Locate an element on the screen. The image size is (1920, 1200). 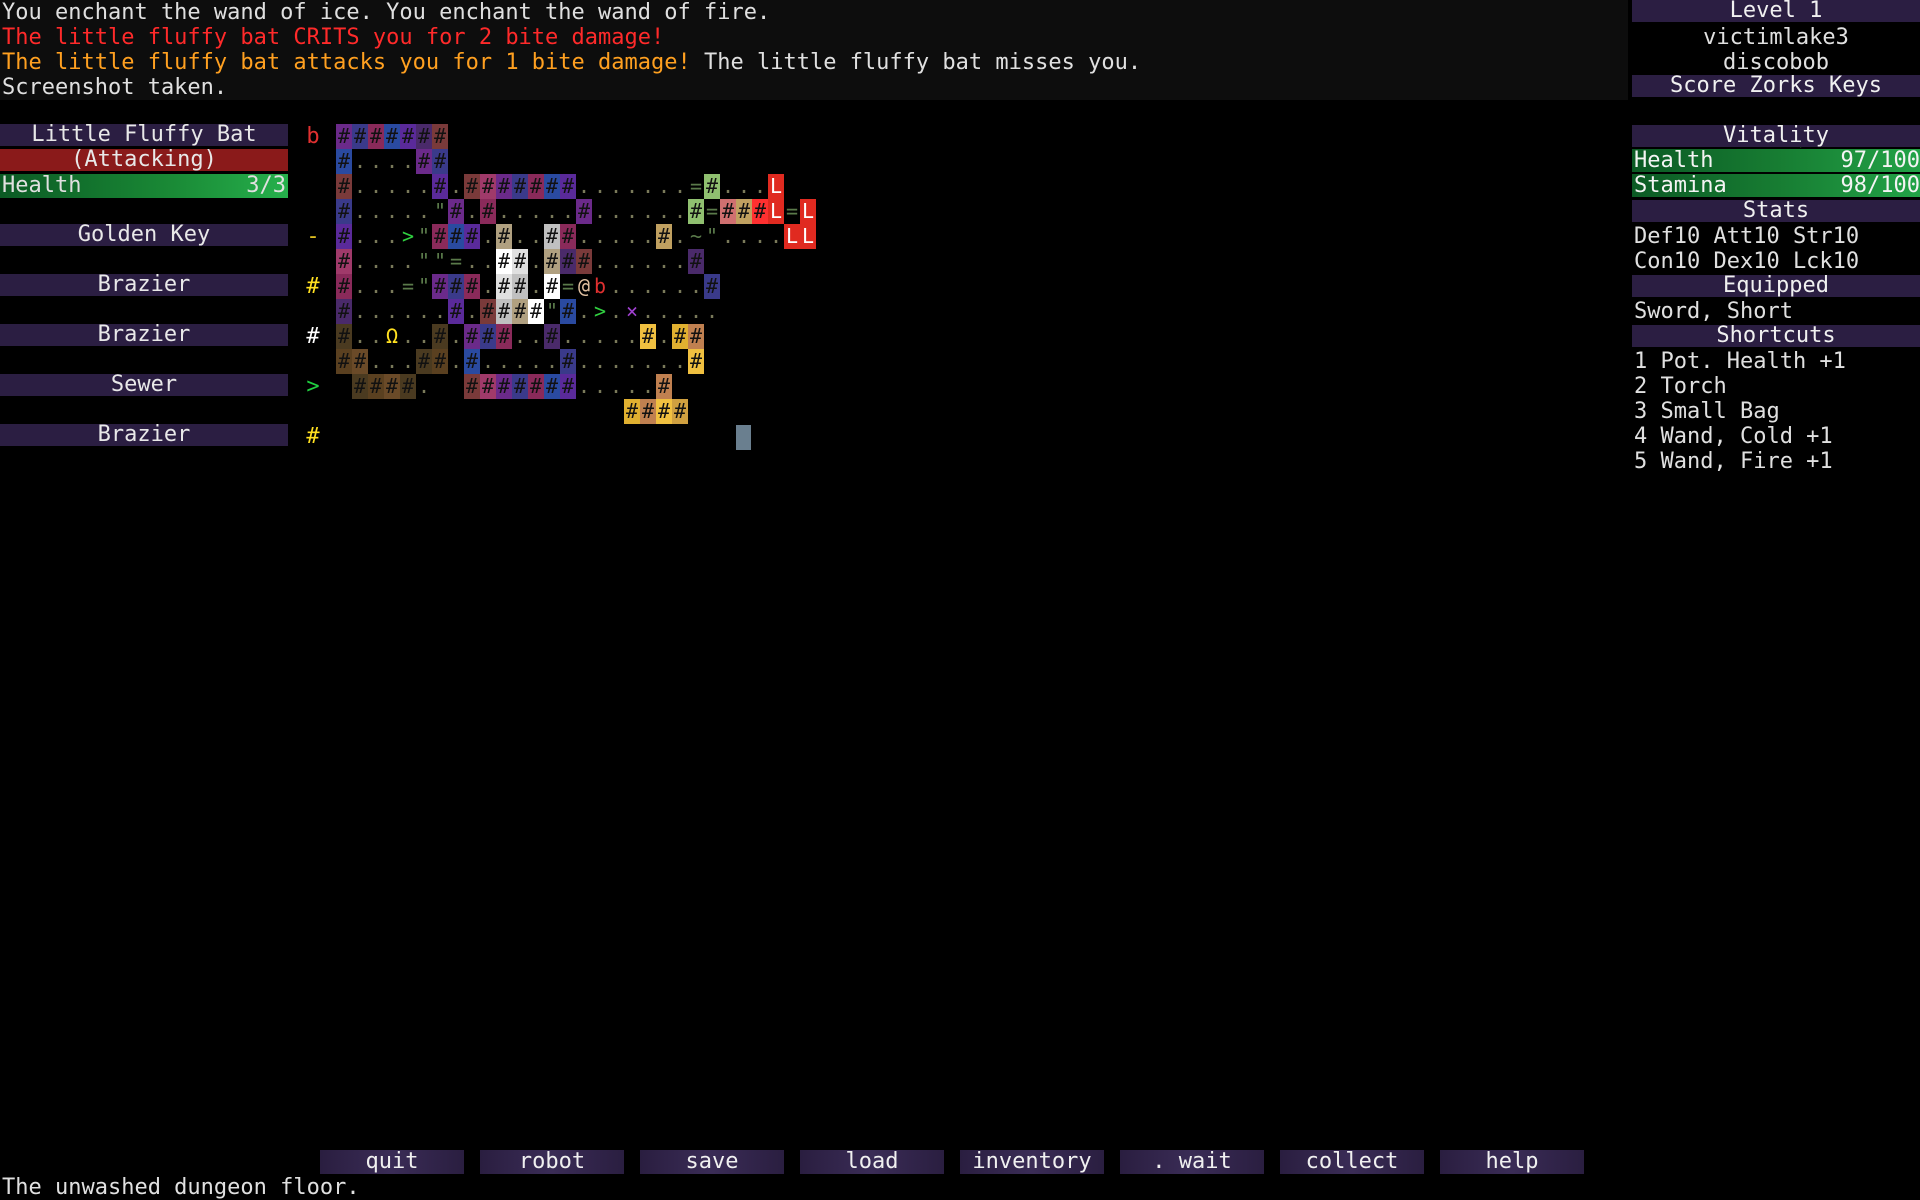
vitality-header: Vitality is located at coordinates (1776, 136).